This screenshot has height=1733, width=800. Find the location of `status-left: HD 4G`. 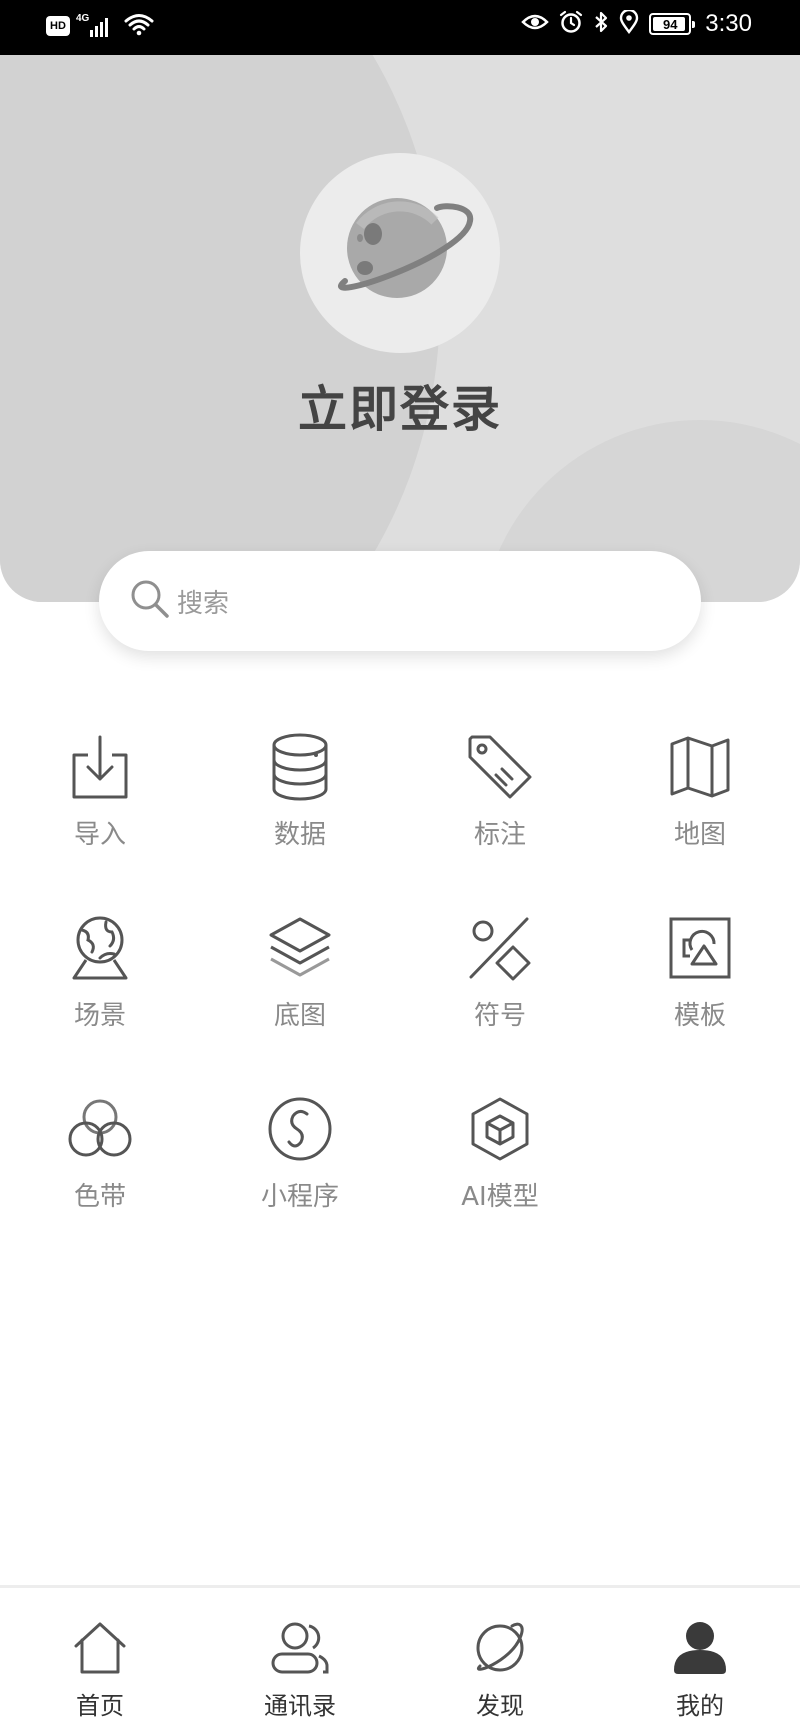

status-left: HD 4G is located at coordinates (100, 26).